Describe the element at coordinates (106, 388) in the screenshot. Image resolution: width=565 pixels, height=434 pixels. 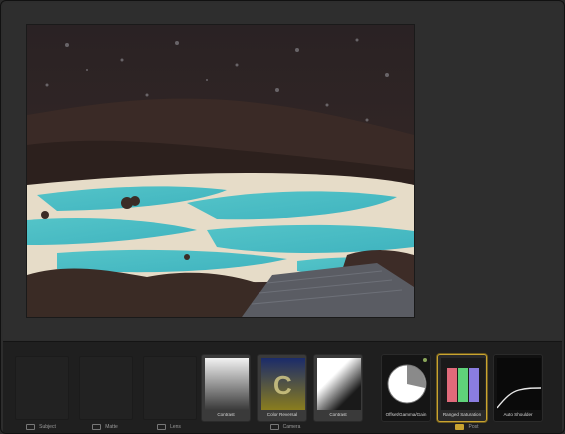
I see `matte-slot` at that location.